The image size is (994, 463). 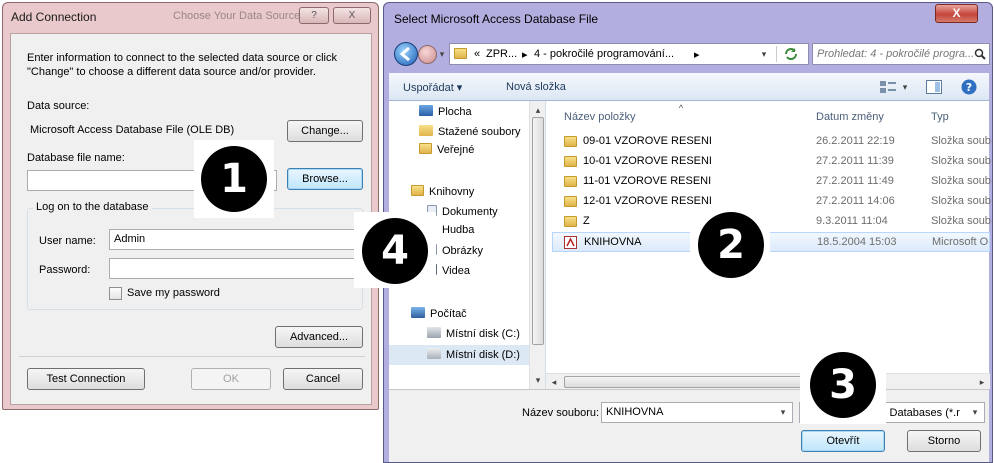 I want to click on save-password-checkbox, so click(x=115, y=293).